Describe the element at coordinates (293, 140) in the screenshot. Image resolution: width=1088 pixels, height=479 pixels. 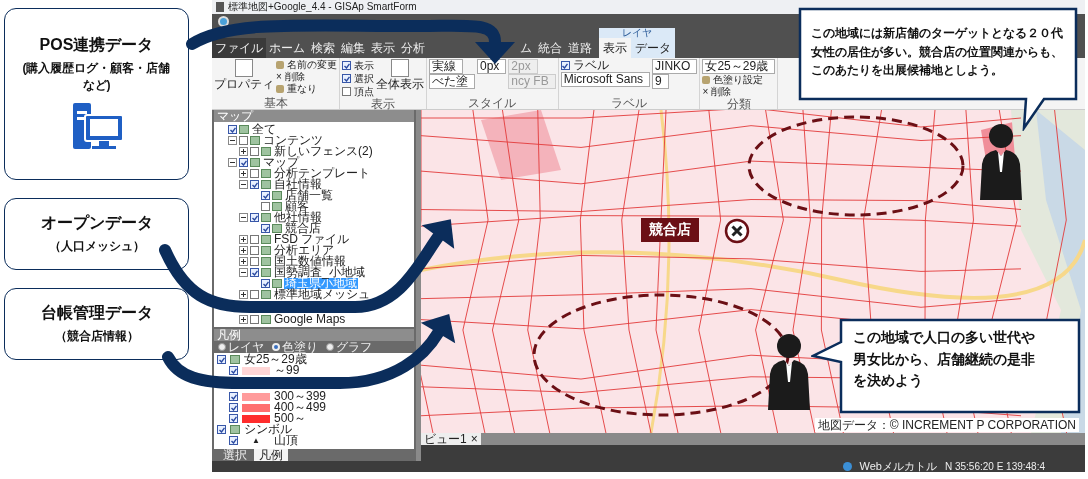
I see `tree-item: コンテンツ` at that location.